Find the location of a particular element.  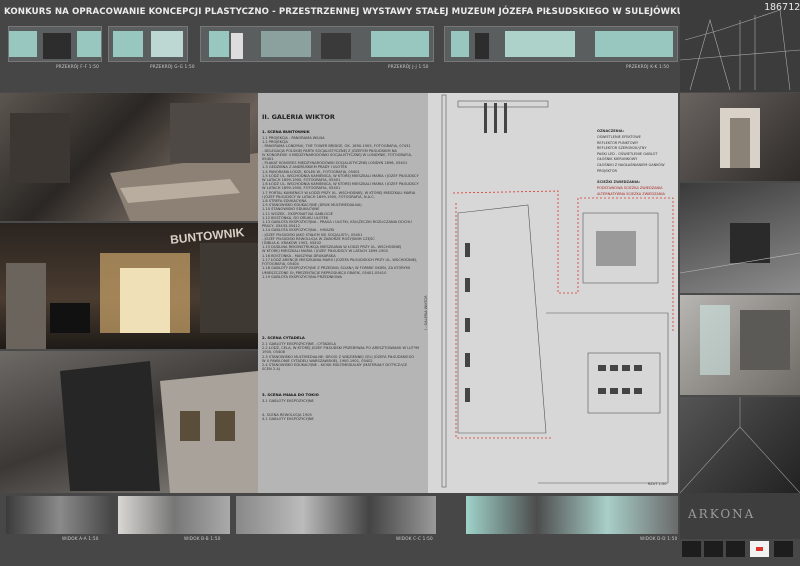

legend-title: OZNACZENIA: is located at coordinates (611, 131).